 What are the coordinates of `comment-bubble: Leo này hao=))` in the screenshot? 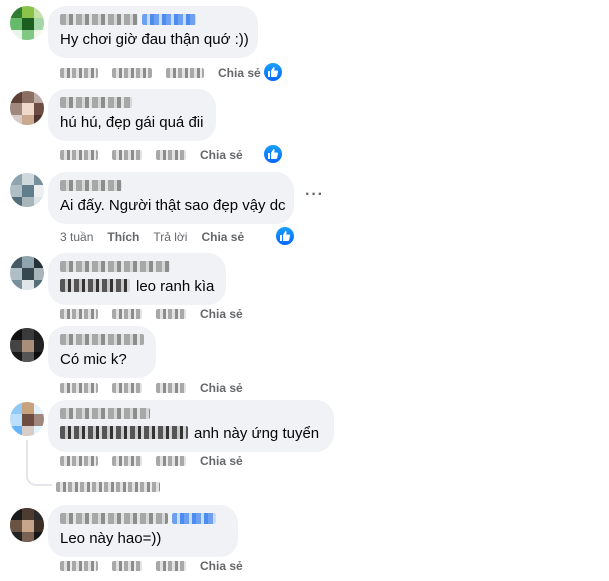 It's located at (143, 531).